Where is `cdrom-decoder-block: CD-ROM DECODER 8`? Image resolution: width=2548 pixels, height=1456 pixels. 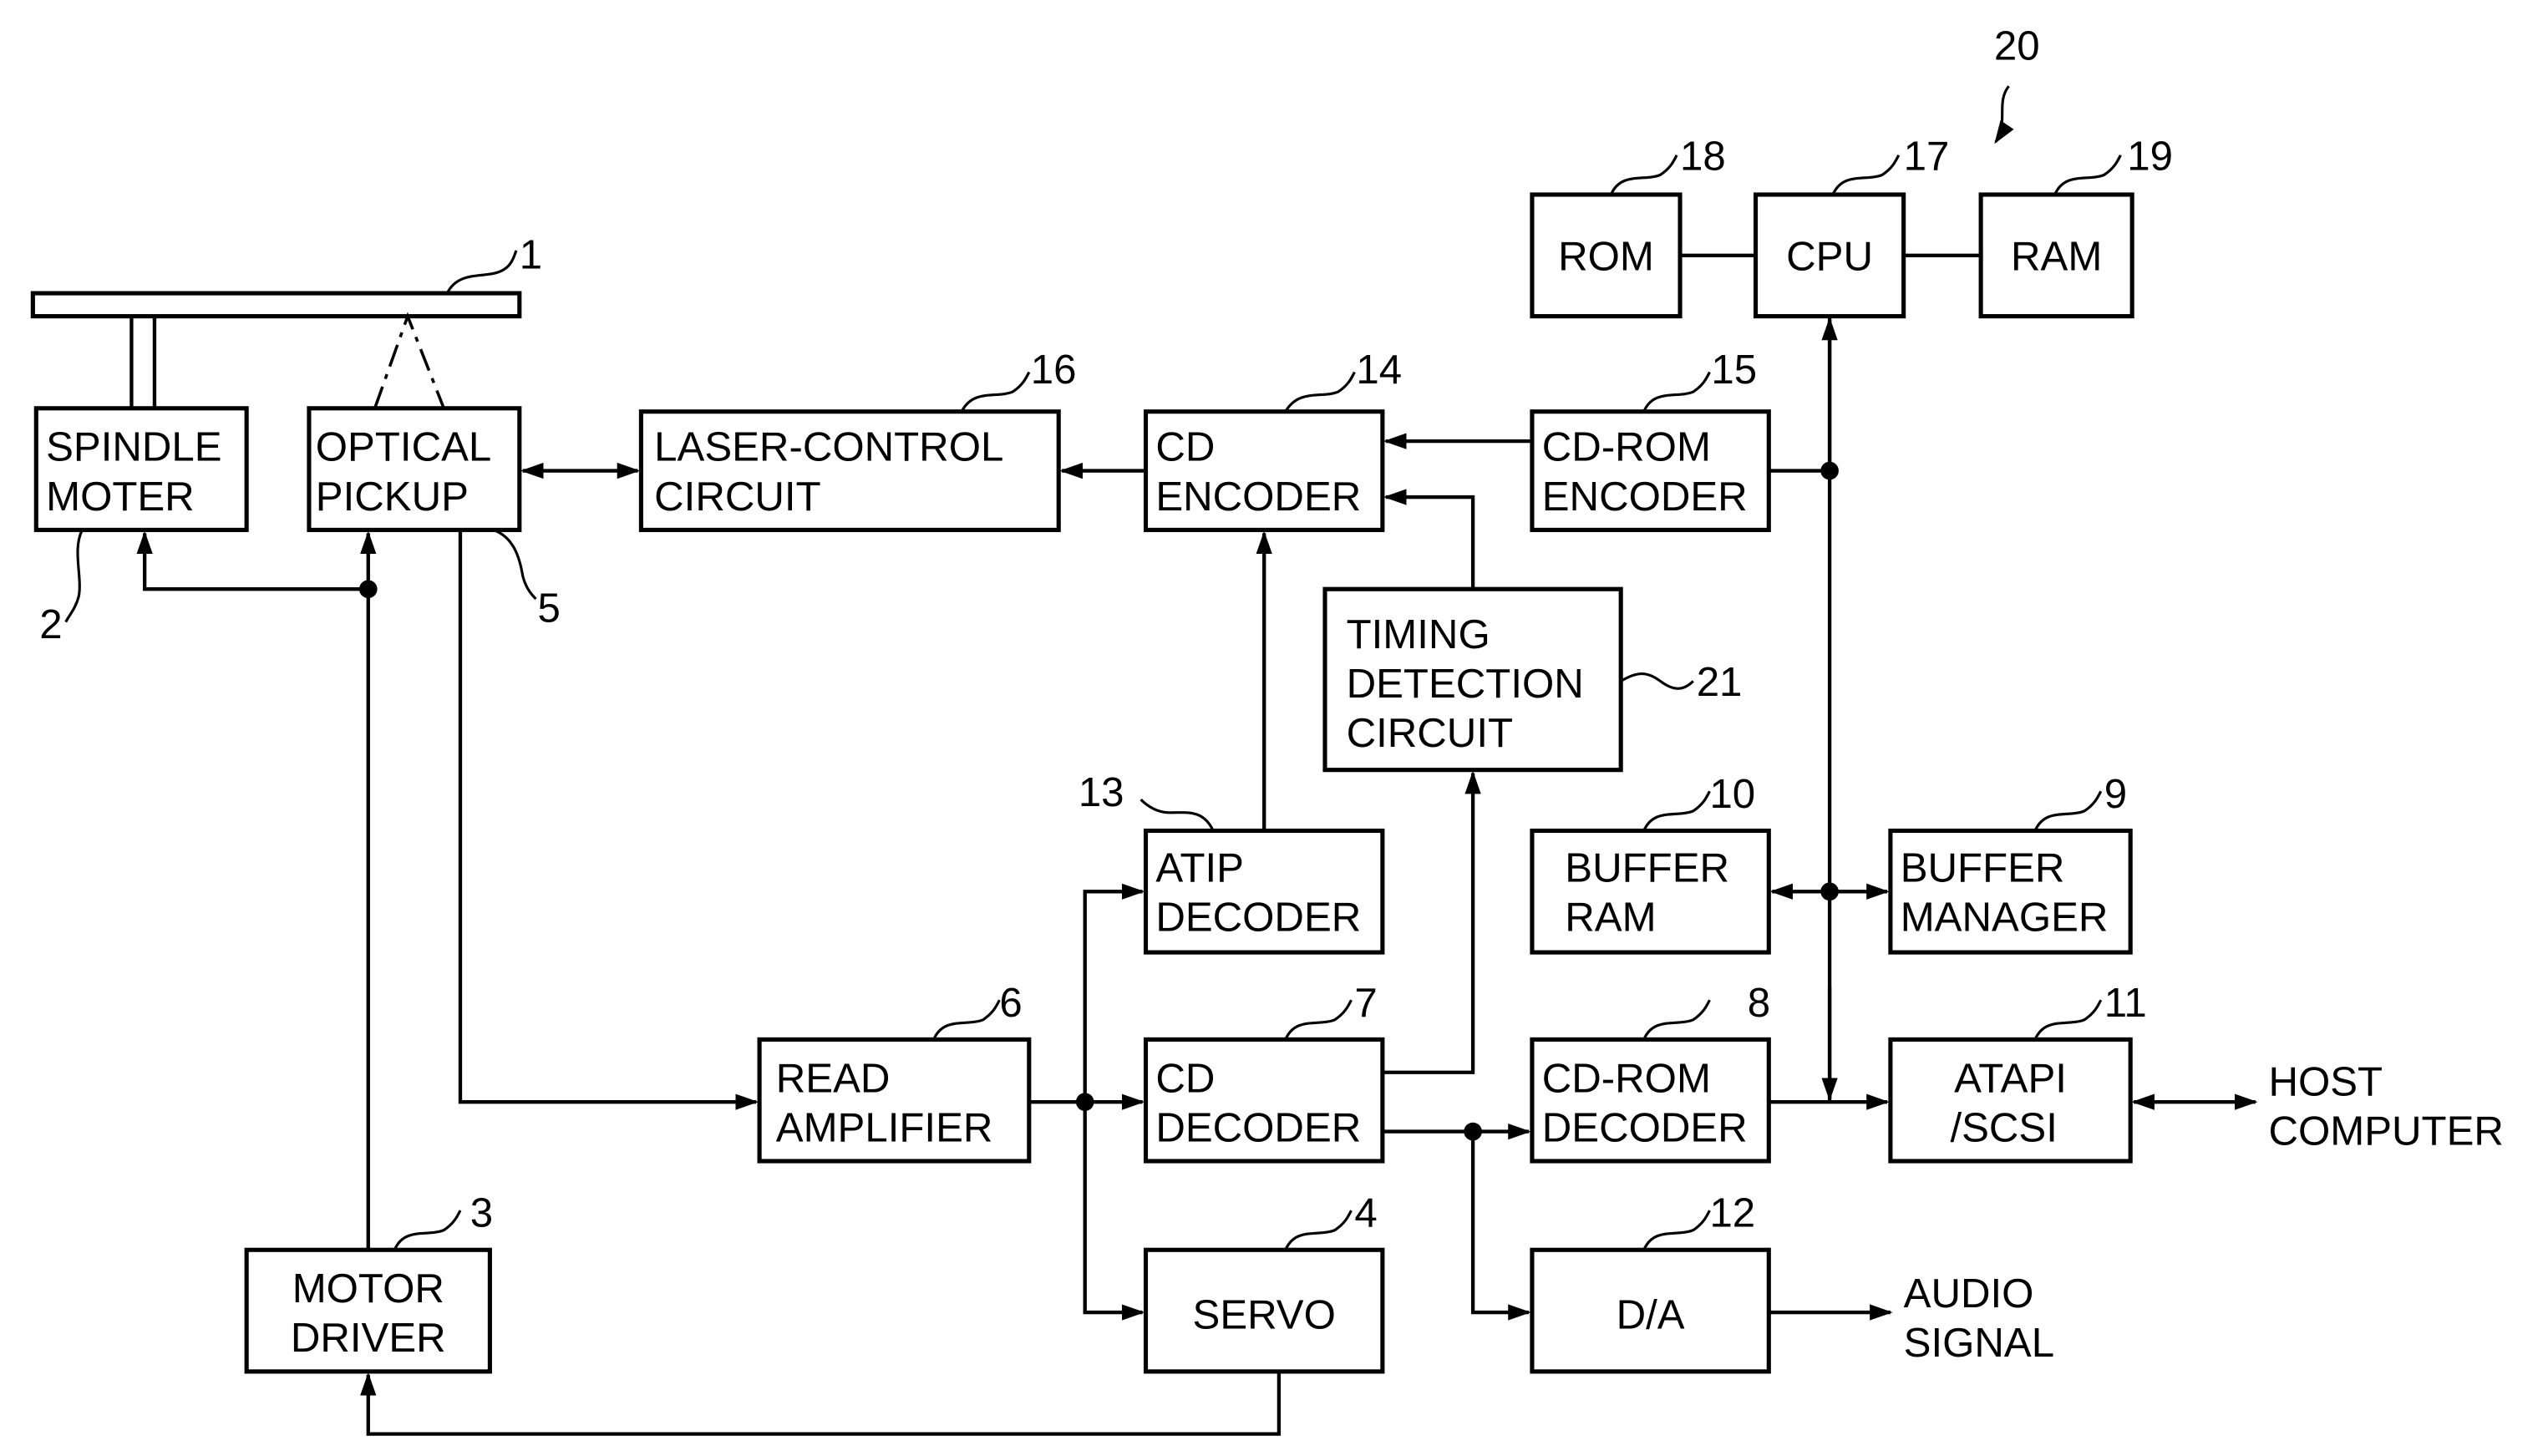 cdrom-decoder-block: CD-ROM DECODER 8 is located at coordinates (1650, 1072).